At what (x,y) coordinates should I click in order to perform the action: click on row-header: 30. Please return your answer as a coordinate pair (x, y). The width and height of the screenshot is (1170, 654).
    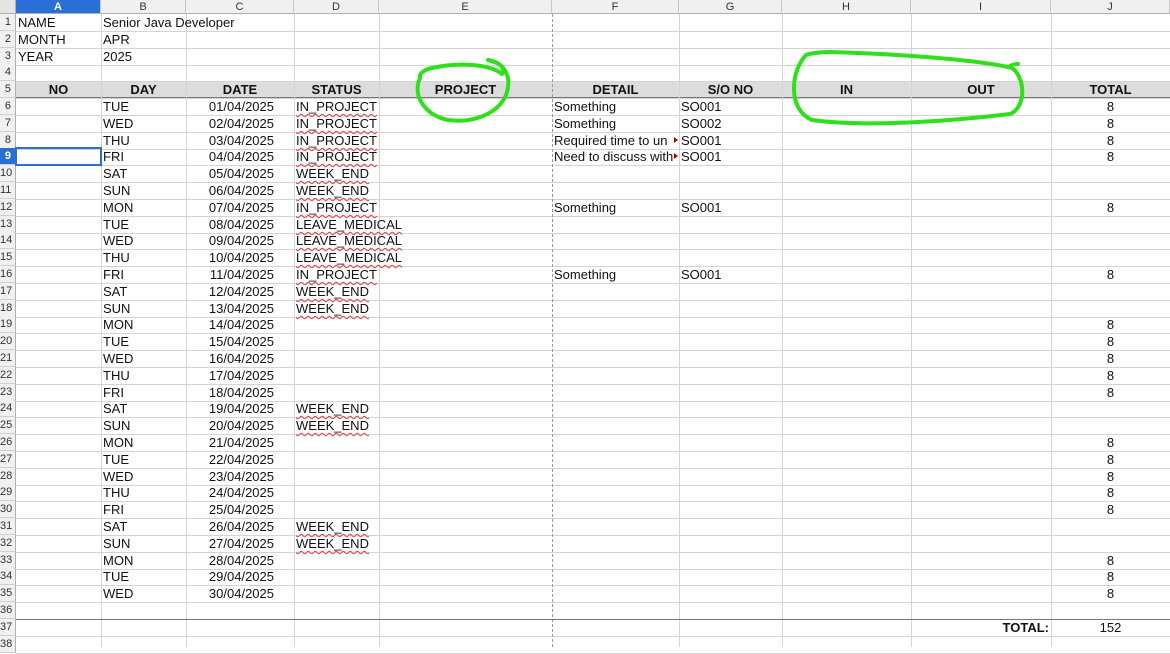
    Looking at the image, I should click on (8, 509).